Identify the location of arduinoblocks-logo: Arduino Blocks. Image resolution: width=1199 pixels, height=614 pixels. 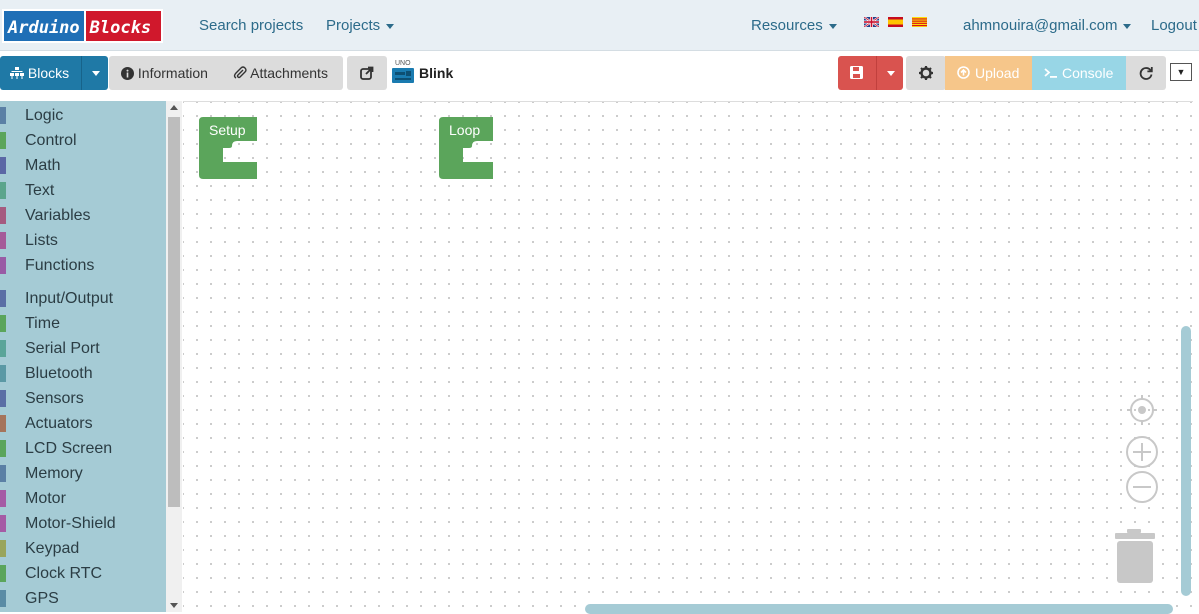
(83, 26).